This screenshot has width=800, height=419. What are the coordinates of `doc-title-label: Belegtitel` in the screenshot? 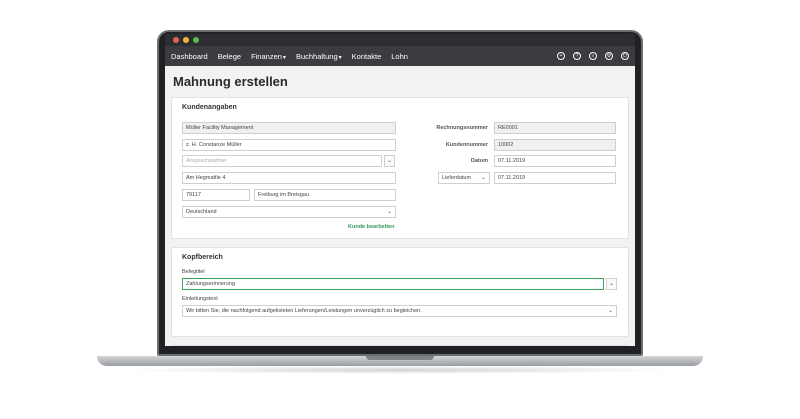 It's located at (193, 272).